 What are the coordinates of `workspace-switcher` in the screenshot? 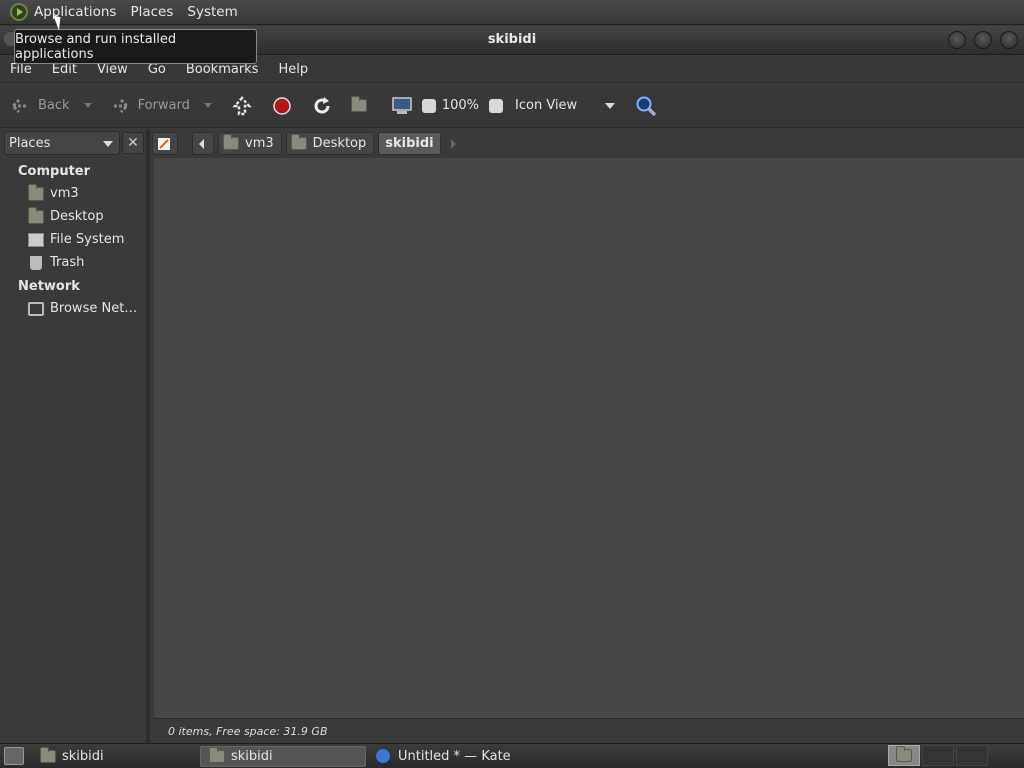 It's located at (953, 756).